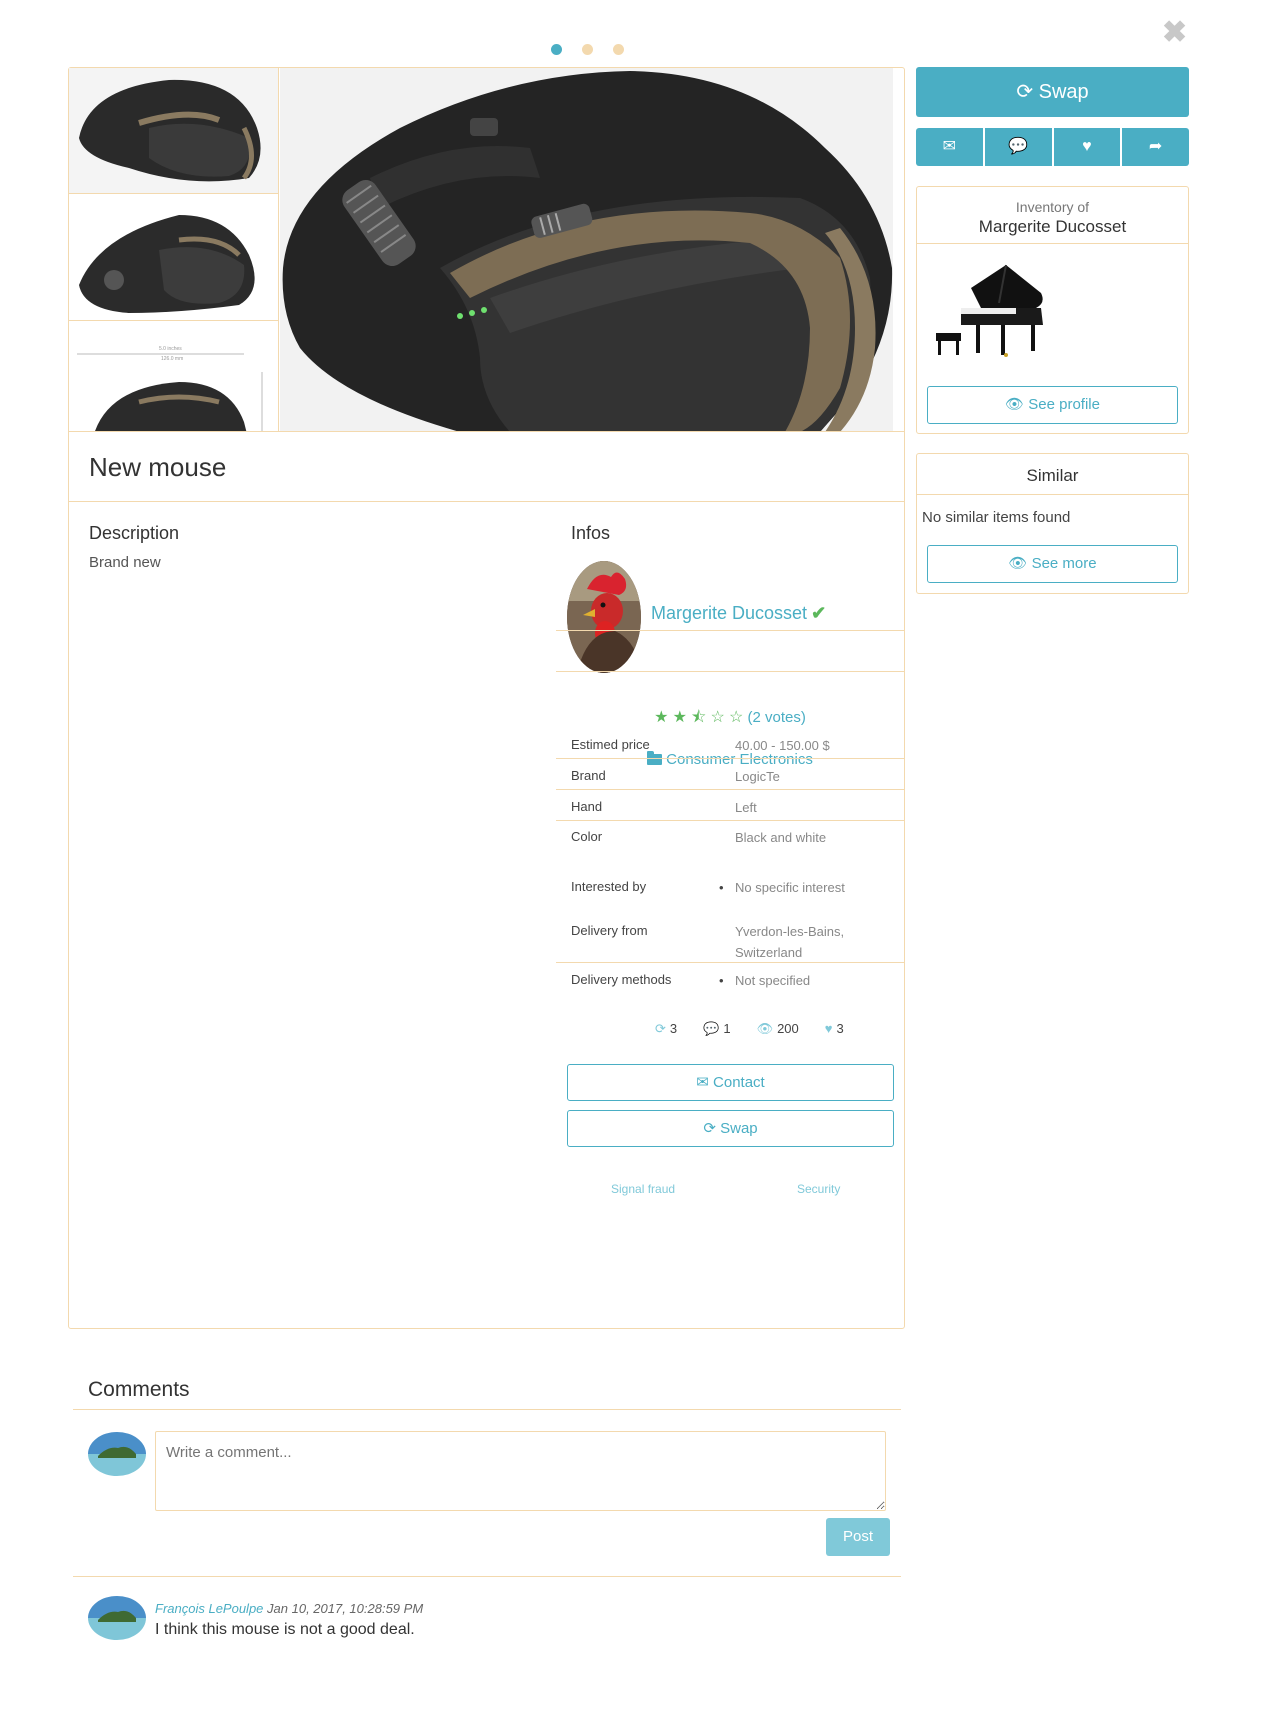 Image resolution: width=1280 pixels, height=1724 pixels. Describe the element at coordinates (486, 467) in the screenshot. I see `title-row: New mouse` at that location.